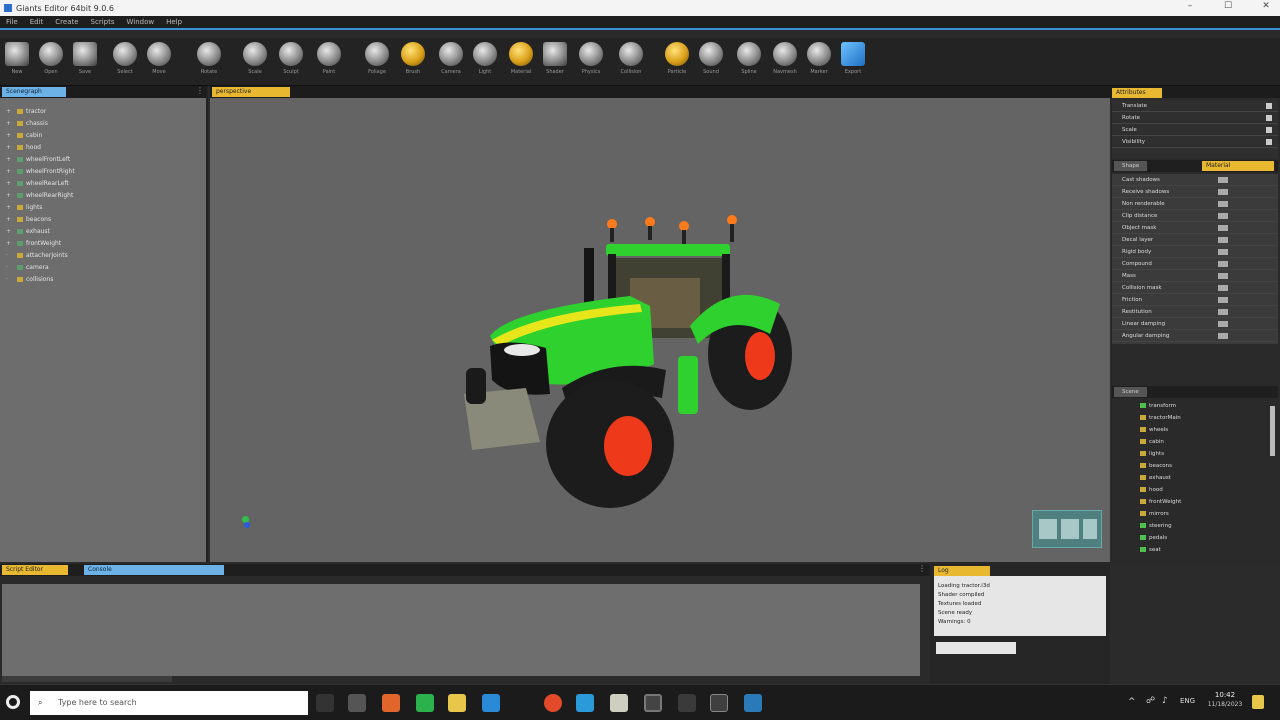 The image size is (1280, 720). Describe the element at coordinates (329, 62) in the screenshot. I see `terrain-paint-button: Paint` at that location.